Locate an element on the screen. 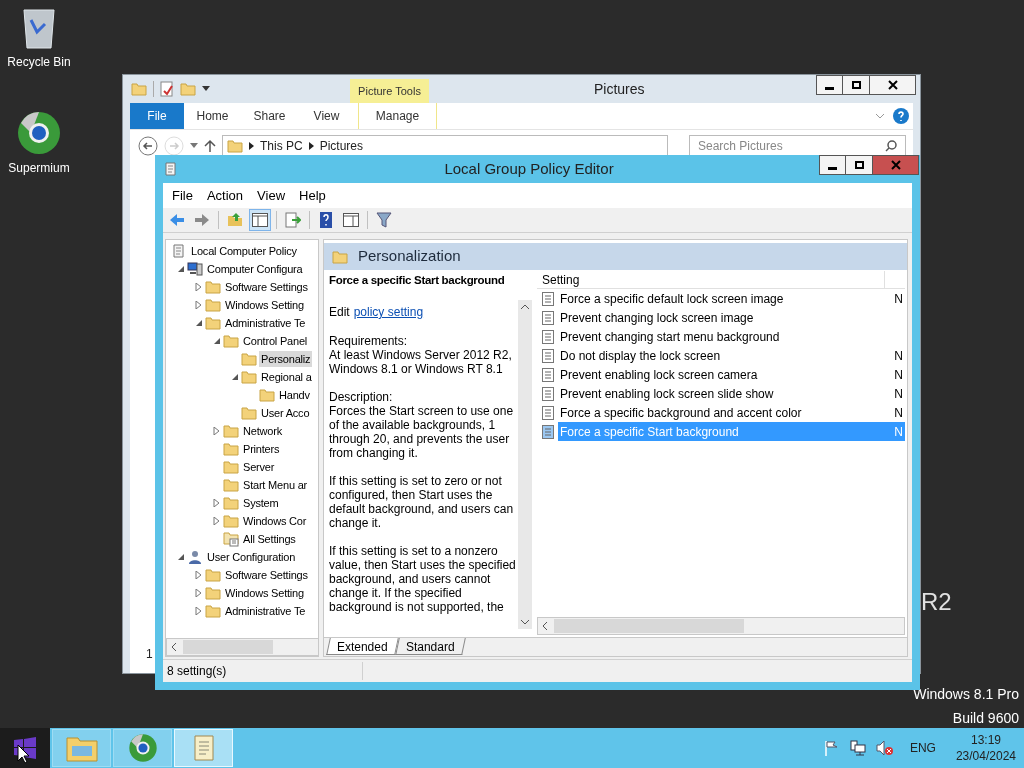 Image resolution: width=1024 pixels, height=768 pixels. tree-item: Personaliz is located at coordinates (286, 359).